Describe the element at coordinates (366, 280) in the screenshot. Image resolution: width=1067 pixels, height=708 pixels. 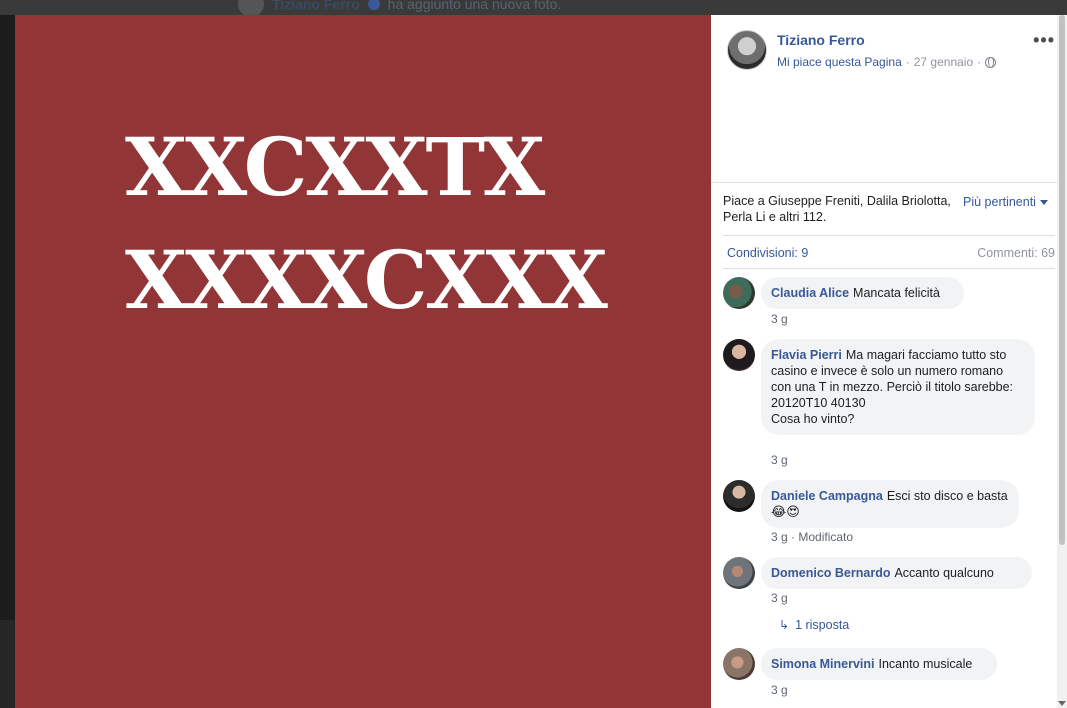
I see `photo-text-line-2: XXXXCXXX` at that location.